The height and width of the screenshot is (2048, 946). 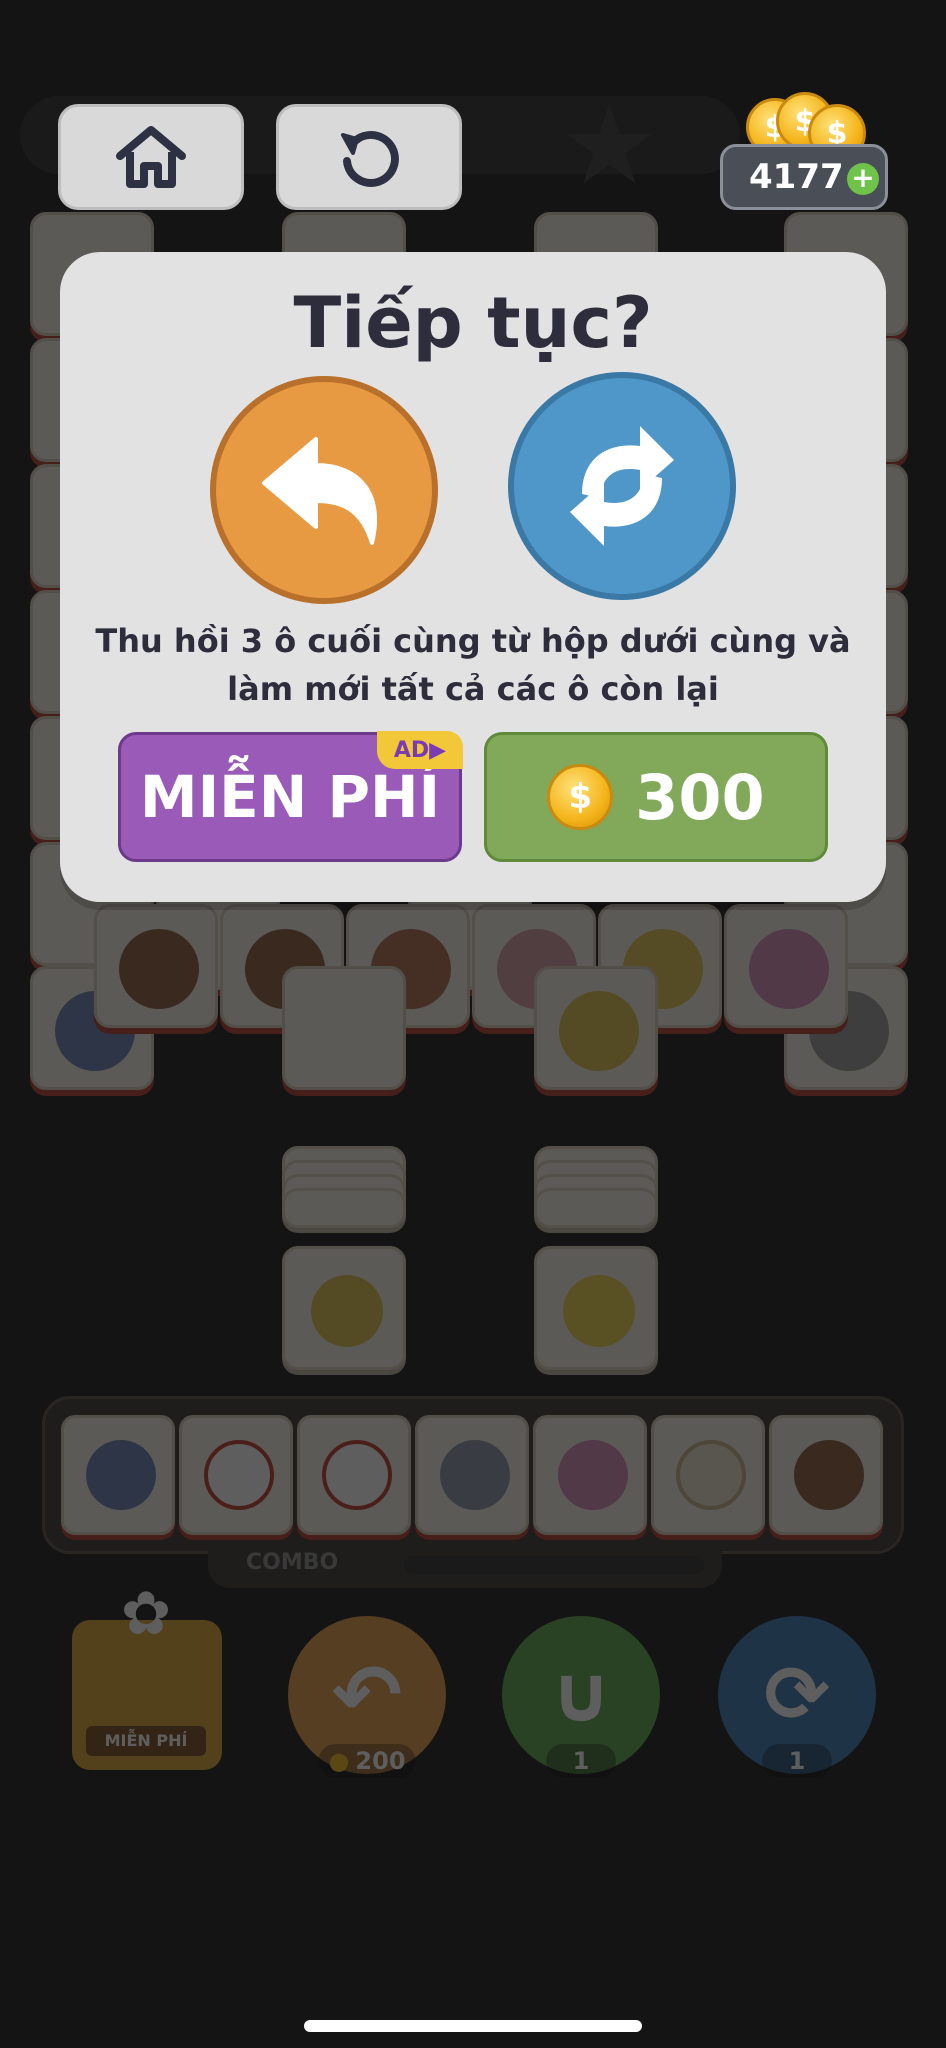 I want to click on undo-tool-button: ↶ ● 200, so click(x=367, y=1697).